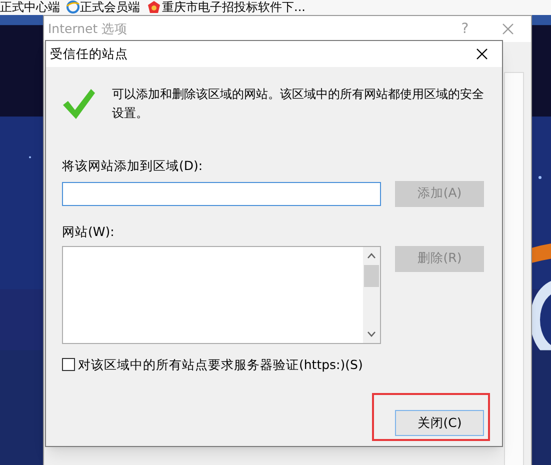 The image size is (551, 465). I want to click on close-dialog-button: 关闭(C), so click(439, 423).